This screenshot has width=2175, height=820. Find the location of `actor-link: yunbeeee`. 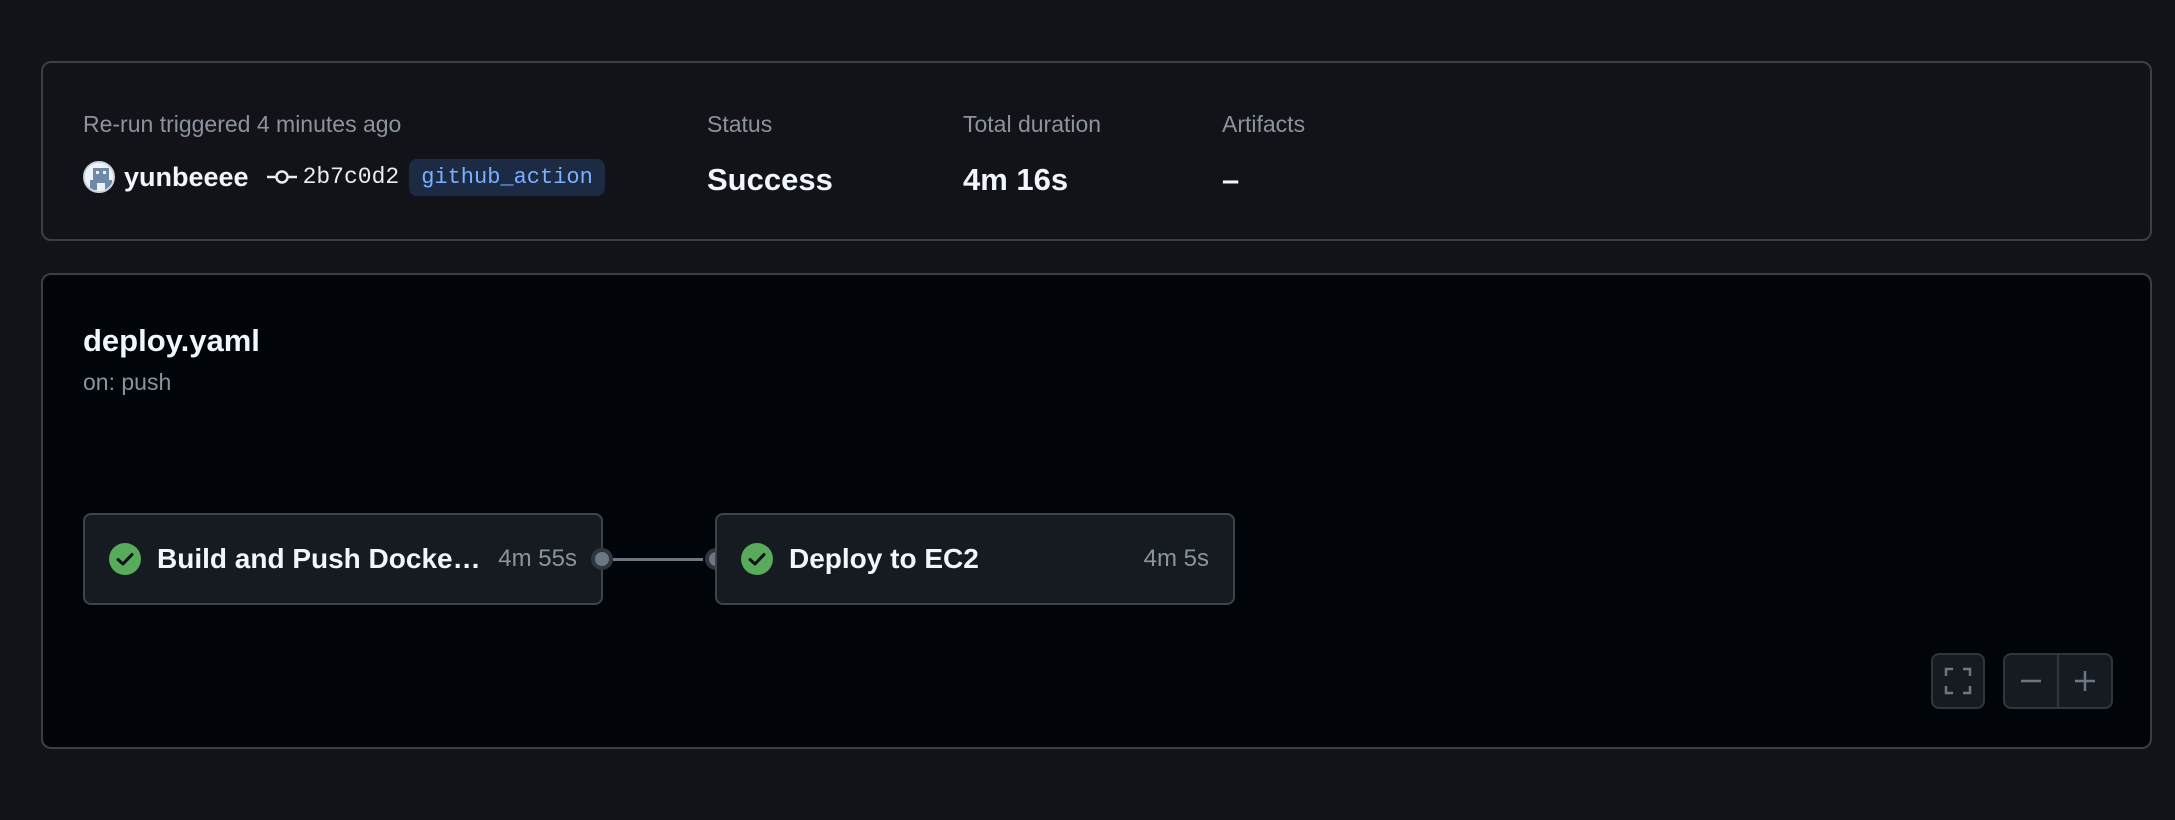

actor-link: yunbeeee is located at coordinates (186, 177).